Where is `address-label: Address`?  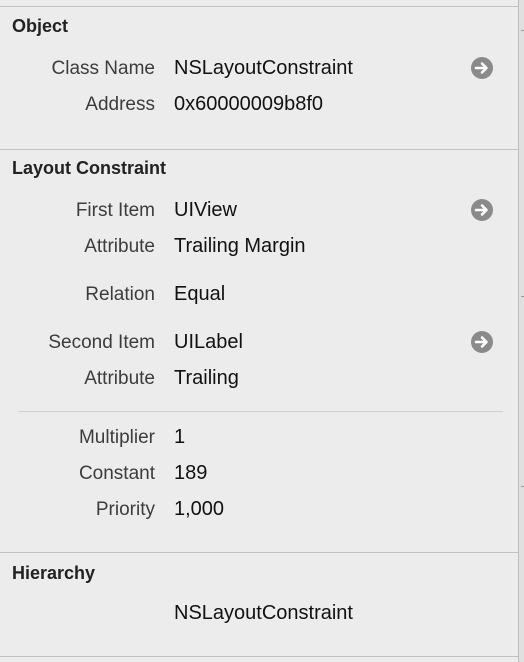
address-label: Address is located at coordinates (120, 104).